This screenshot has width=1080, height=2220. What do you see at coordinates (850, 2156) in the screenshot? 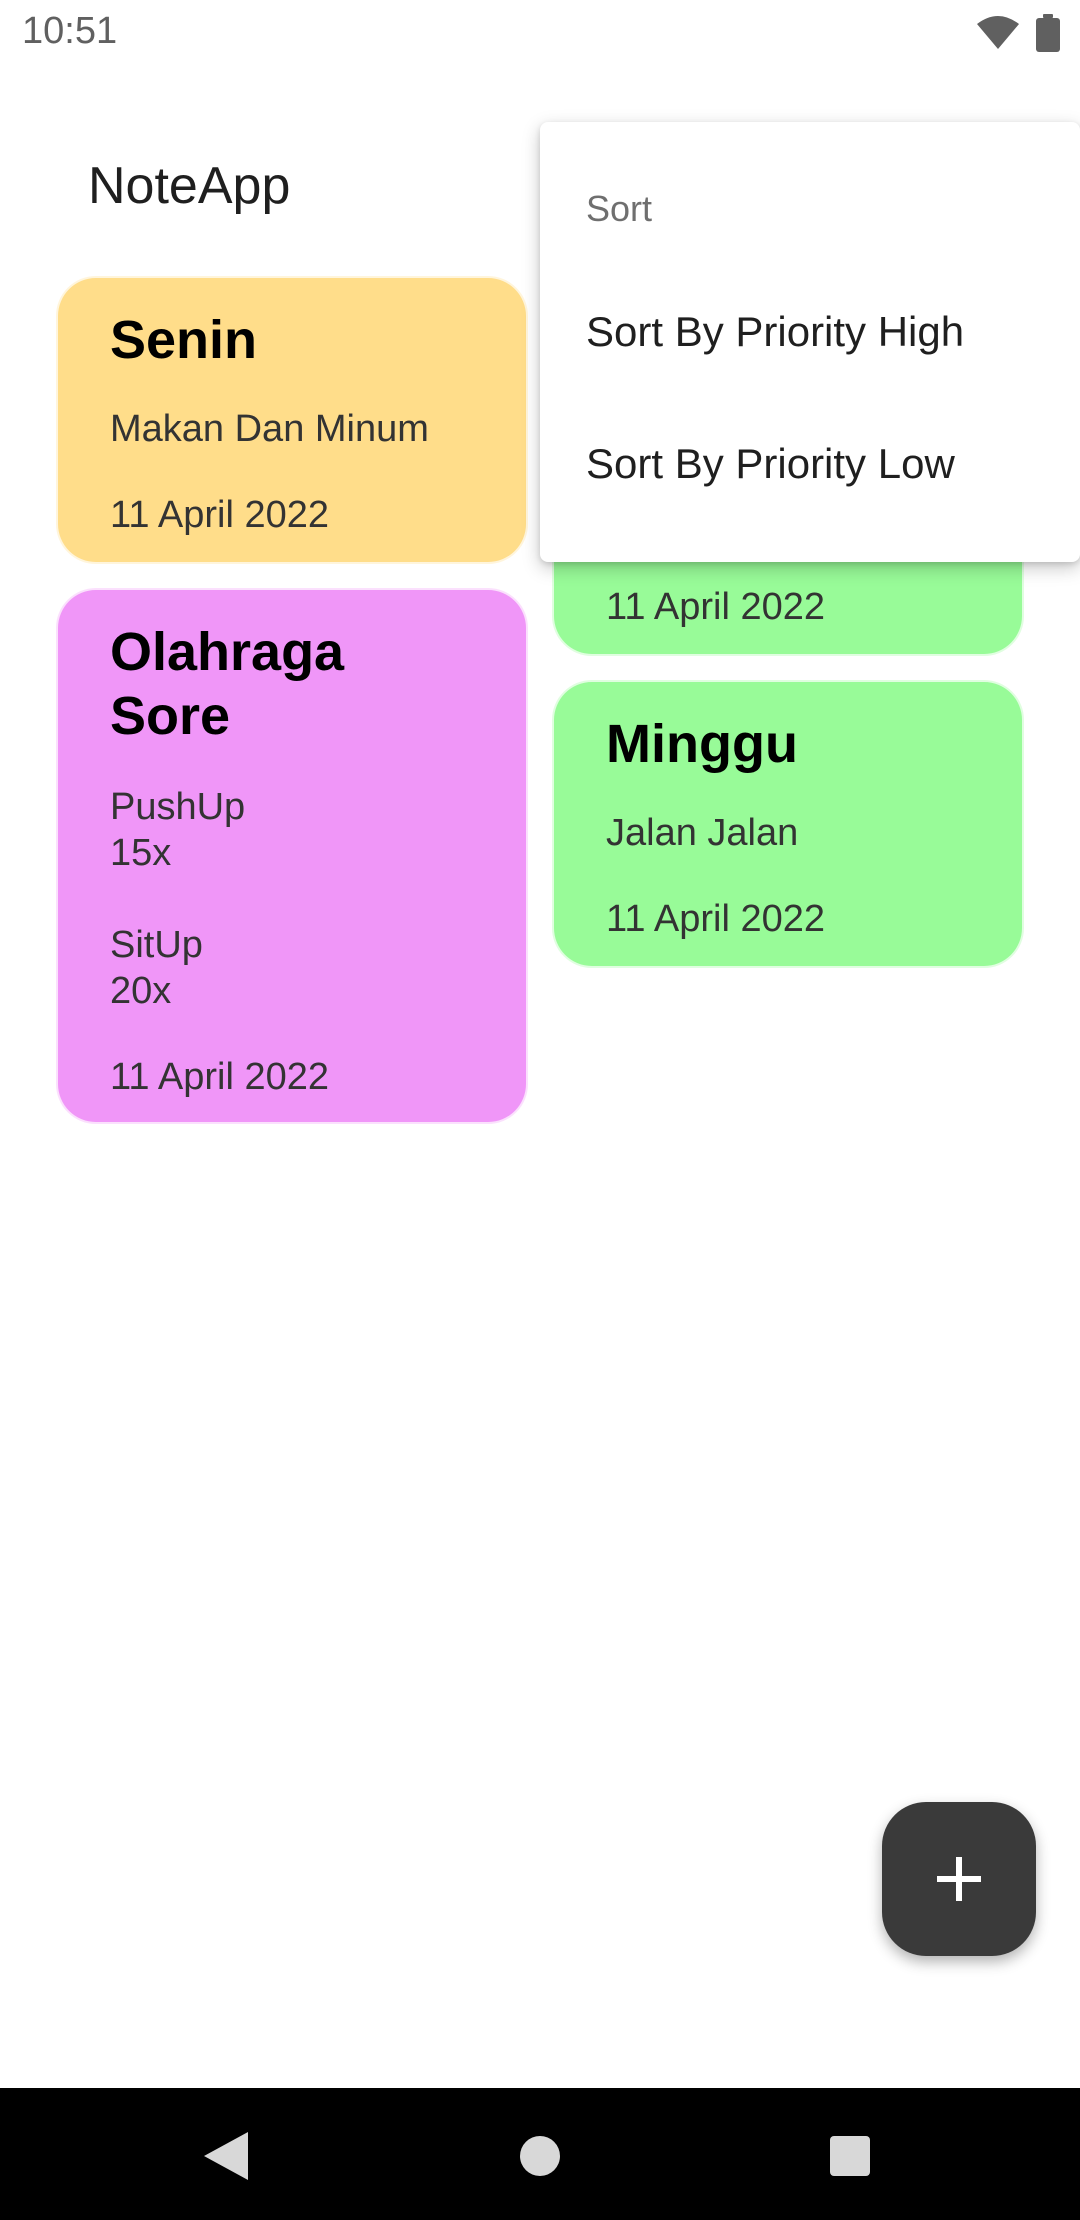
I see `recents-icon` at bounding box center [850, 2156].